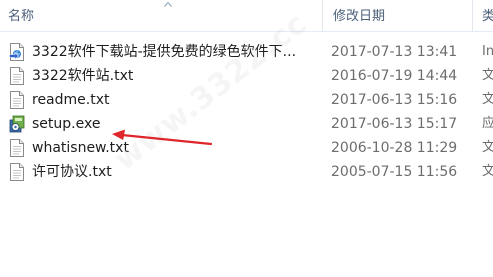  Describe the element at coordinates (66, 124) in the screenshot. I see `file-name: setup.exe` at that location.